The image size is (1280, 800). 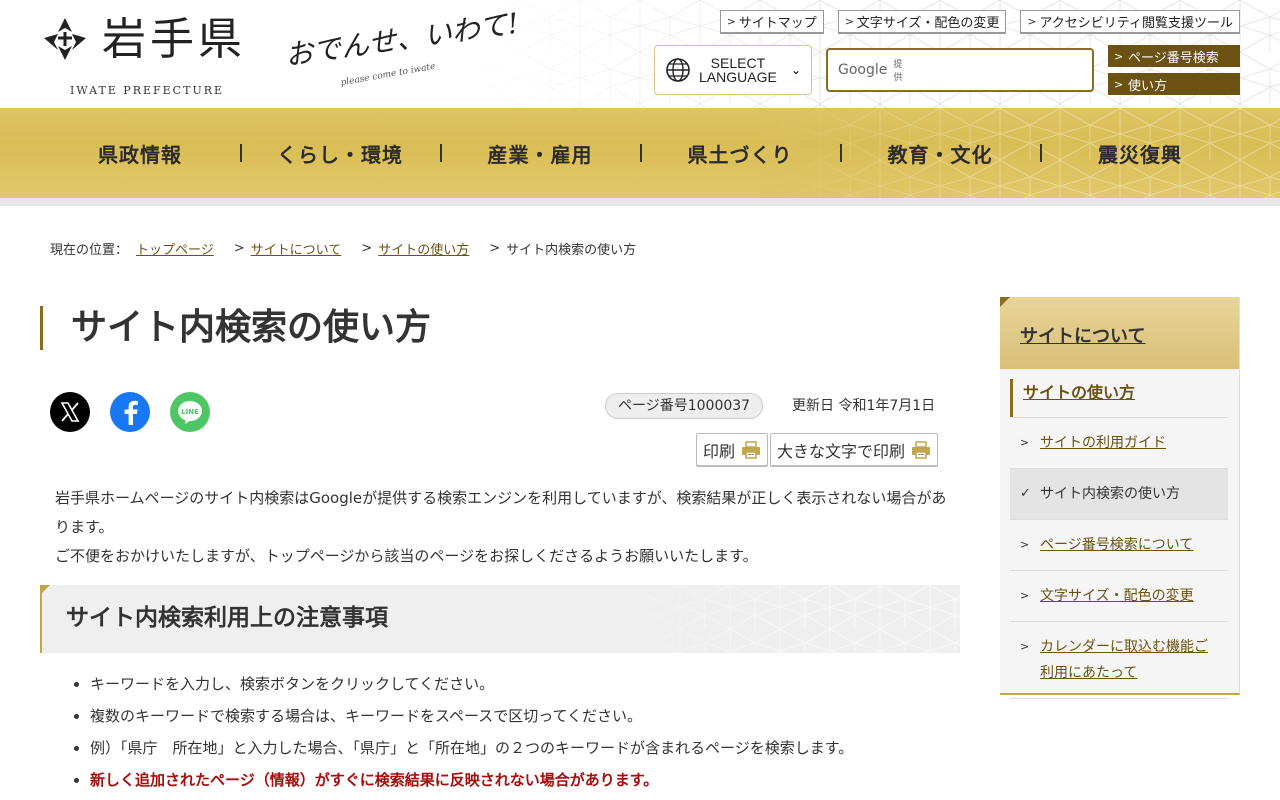 What do you see at coordinates (227, 618) in the screenshot?
I see `section-title: サイト内検索利用上の注意事項` at bounding box center [227, 618].